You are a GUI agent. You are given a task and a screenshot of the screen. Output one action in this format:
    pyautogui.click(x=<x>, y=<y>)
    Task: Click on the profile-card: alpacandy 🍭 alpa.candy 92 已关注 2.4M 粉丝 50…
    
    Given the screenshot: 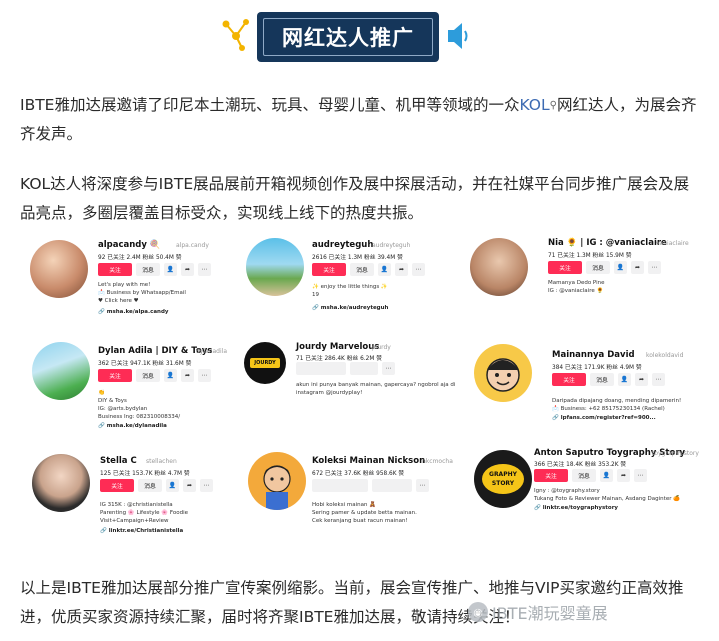 What is the action you would take?
    pyautogui.click(x=130, y=282)
    